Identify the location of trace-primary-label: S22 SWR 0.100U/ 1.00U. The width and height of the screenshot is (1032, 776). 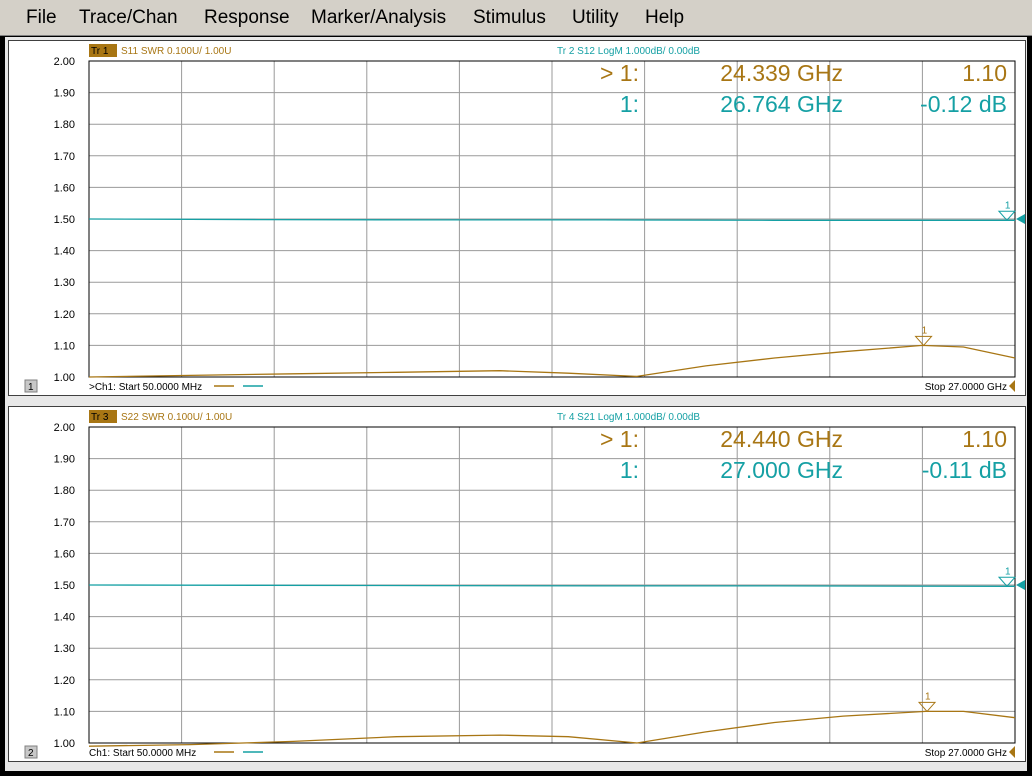
(176, 417).